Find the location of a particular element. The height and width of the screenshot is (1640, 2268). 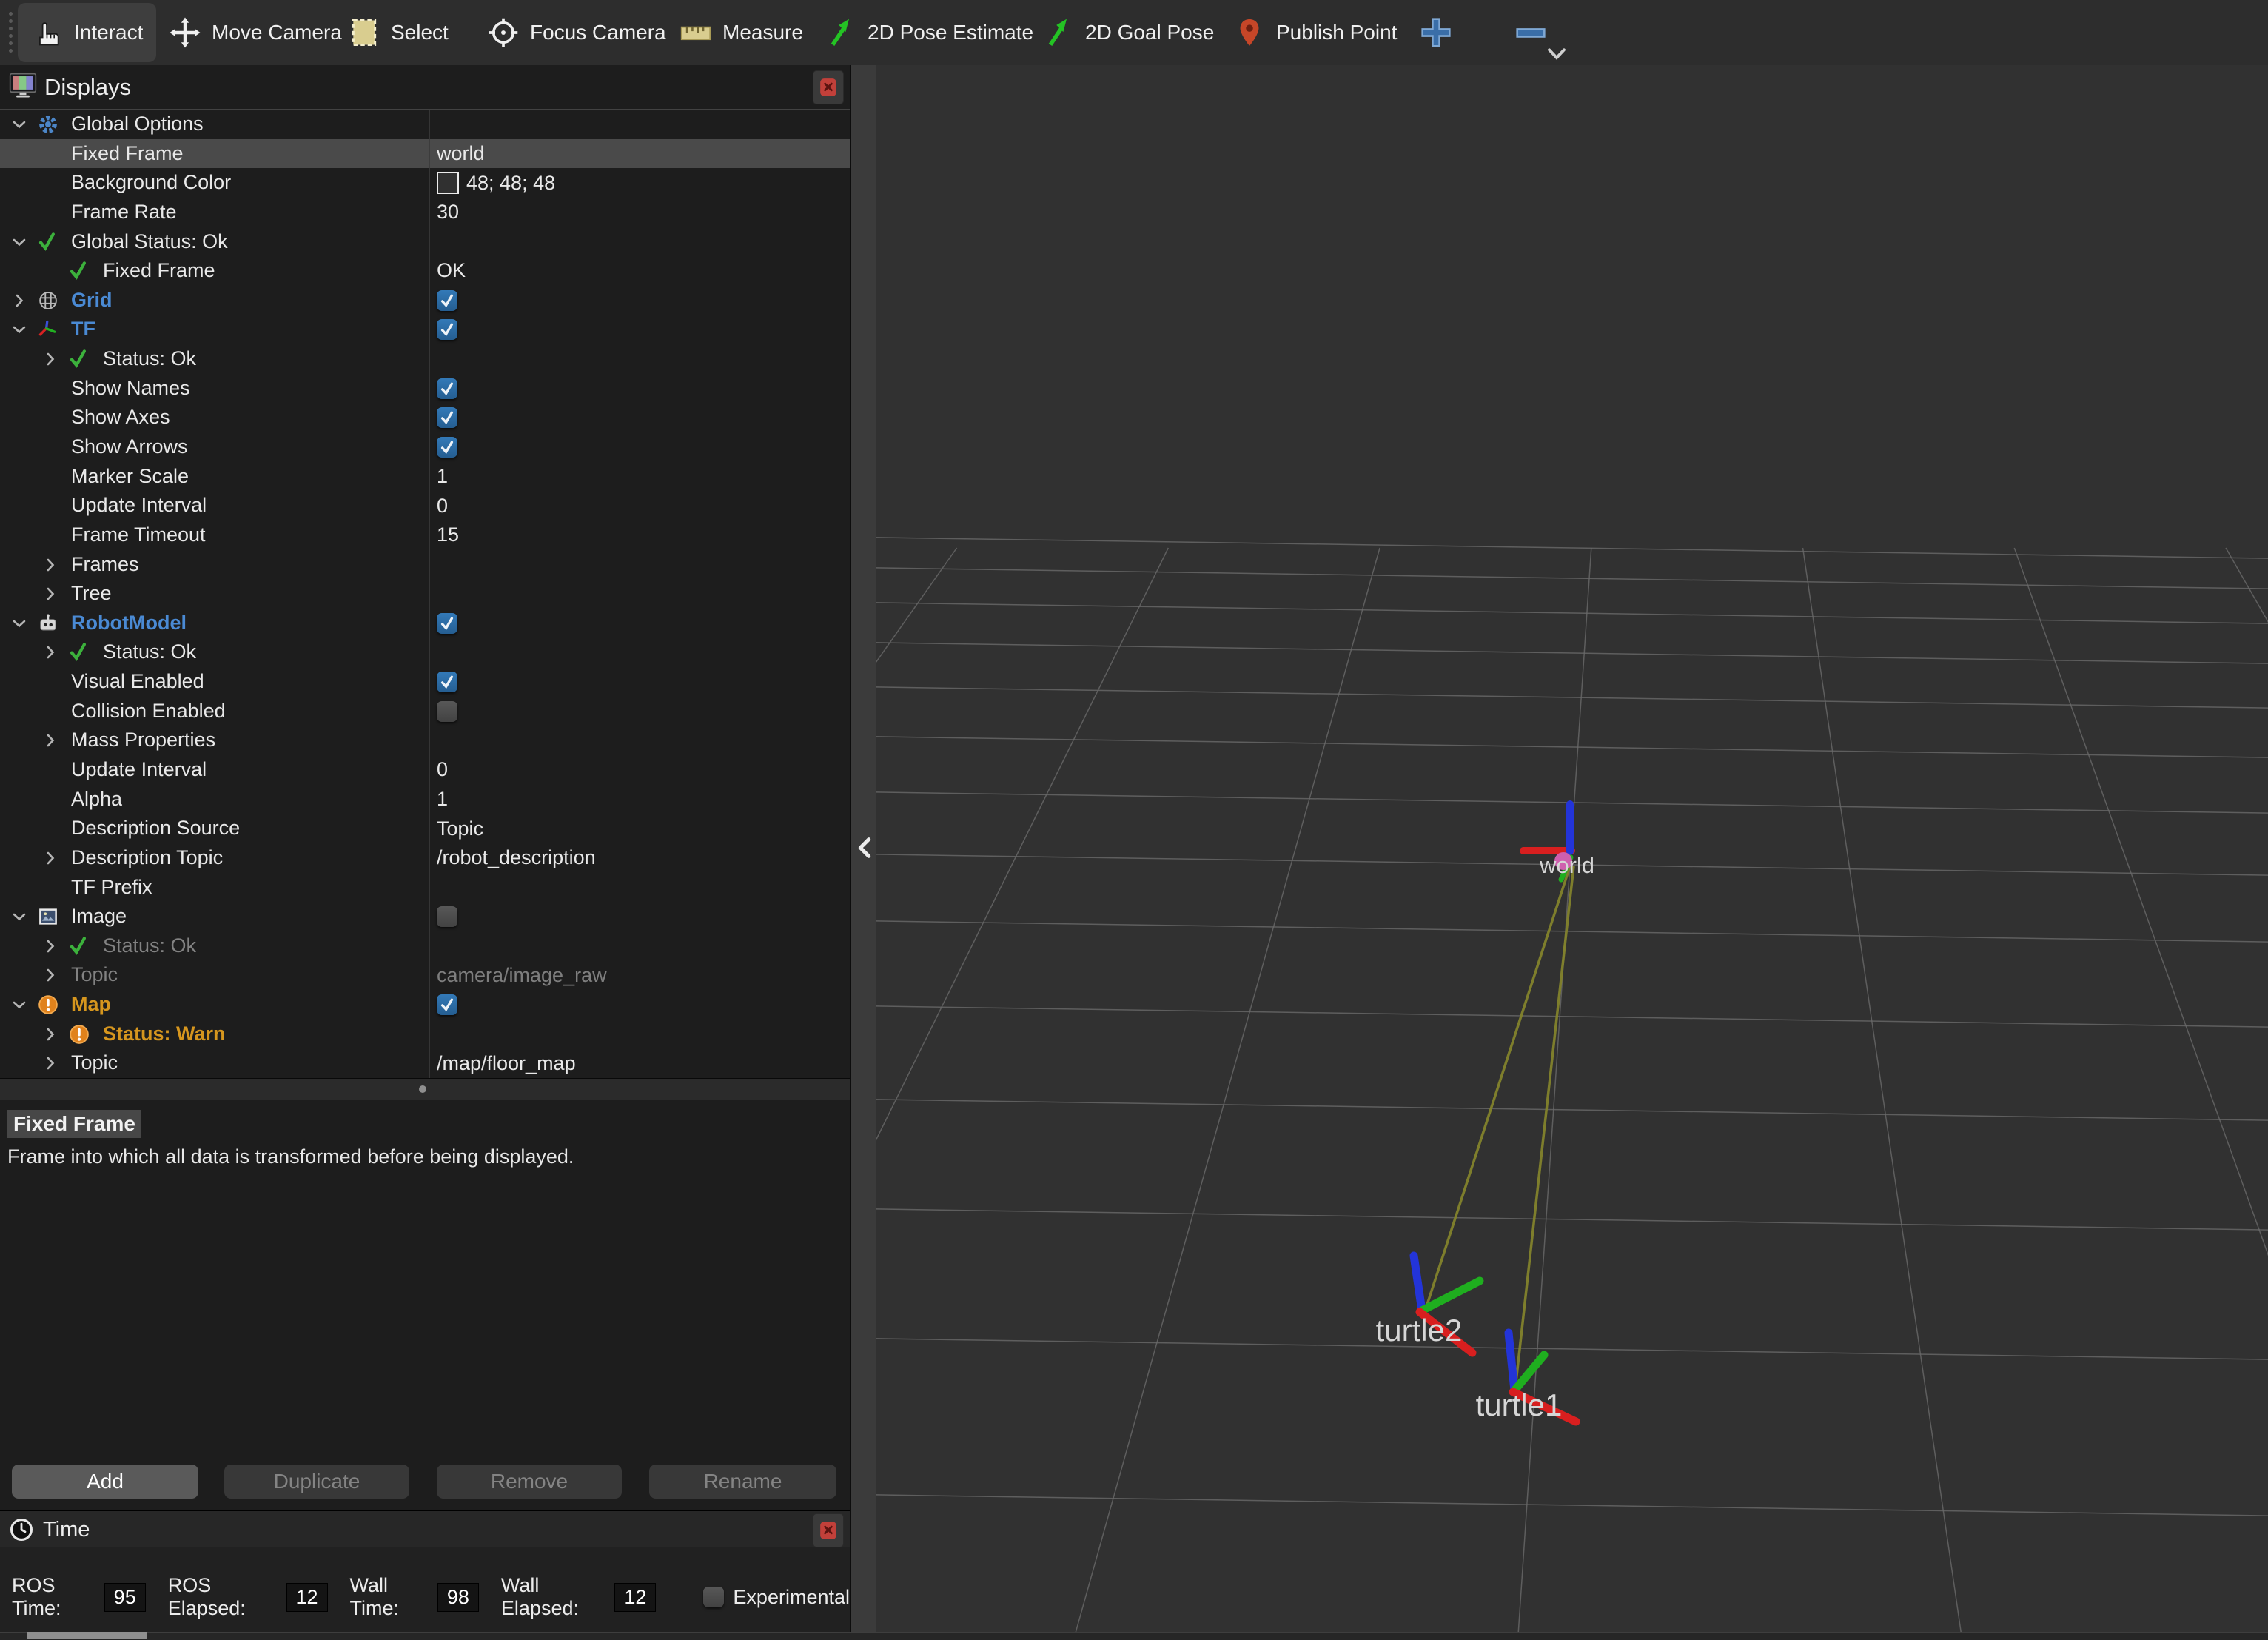

color-swatch is located at coordinates (448, 183).